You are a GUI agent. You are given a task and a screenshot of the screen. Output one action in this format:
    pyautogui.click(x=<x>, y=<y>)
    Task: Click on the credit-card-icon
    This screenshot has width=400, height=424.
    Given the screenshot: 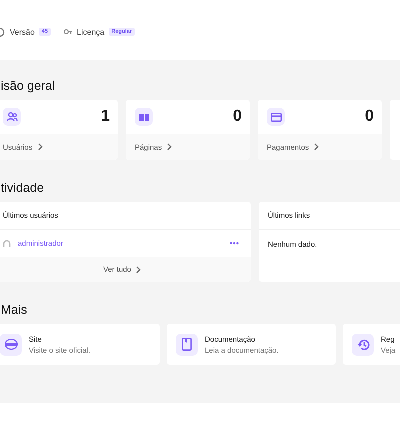 What is the action you would take?
    pyautogui.click(x=276, y=117)
    